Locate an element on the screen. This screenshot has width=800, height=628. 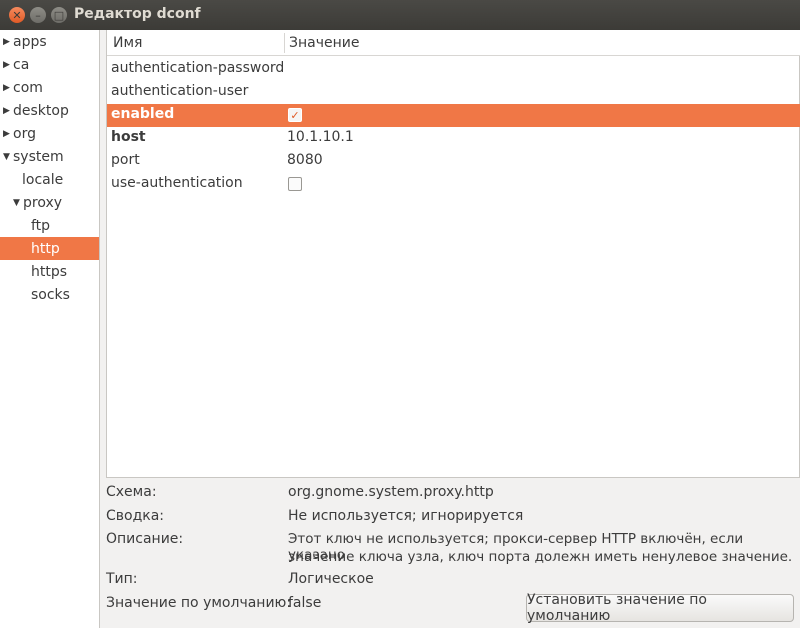
schema-label: Схема: is located at coordinates (131, 492).